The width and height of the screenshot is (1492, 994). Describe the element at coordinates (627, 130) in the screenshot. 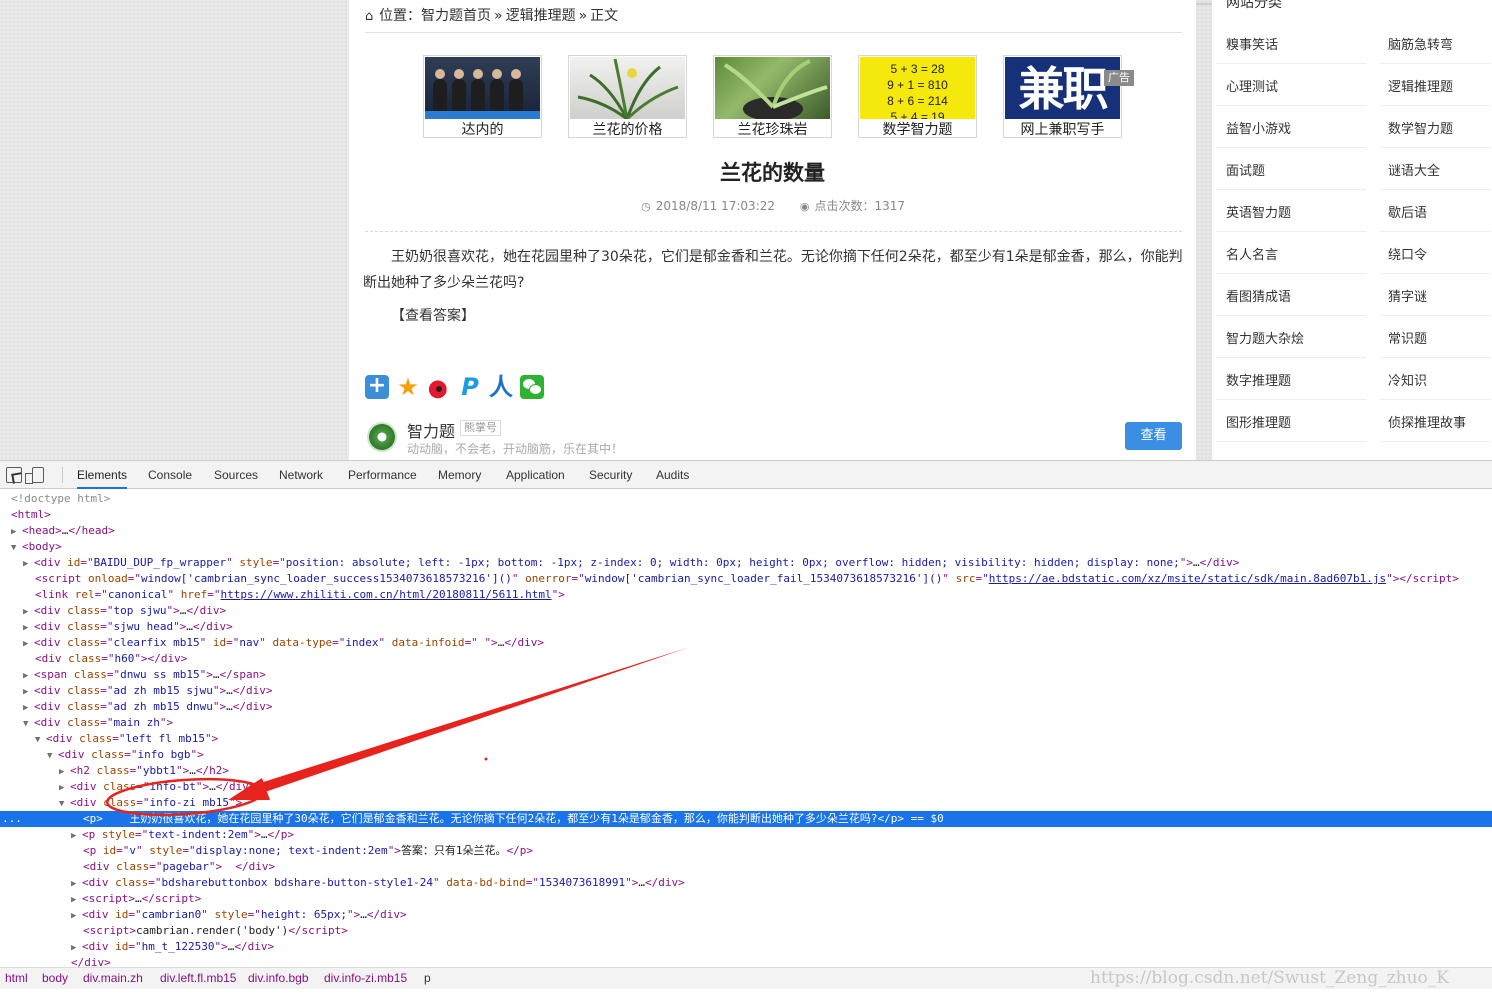

I see `thumbnail-caption: 兰花的价格` at that location.